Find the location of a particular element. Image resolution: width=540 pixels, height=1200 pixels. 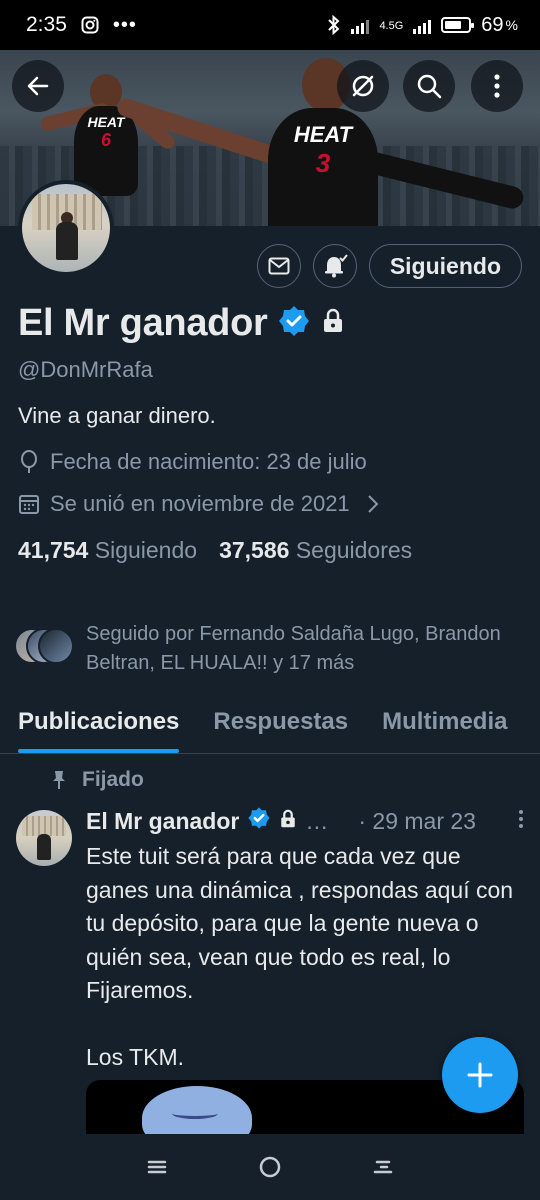

pinned-text: Fijado is located at coordinates (113, 779).